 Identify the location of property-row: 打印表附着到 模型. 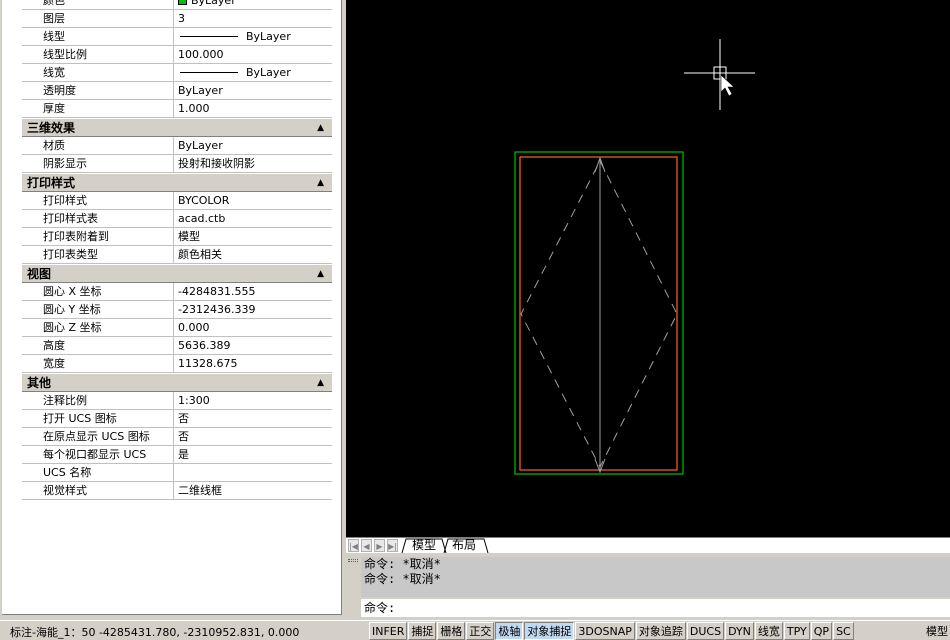
(177, 237).